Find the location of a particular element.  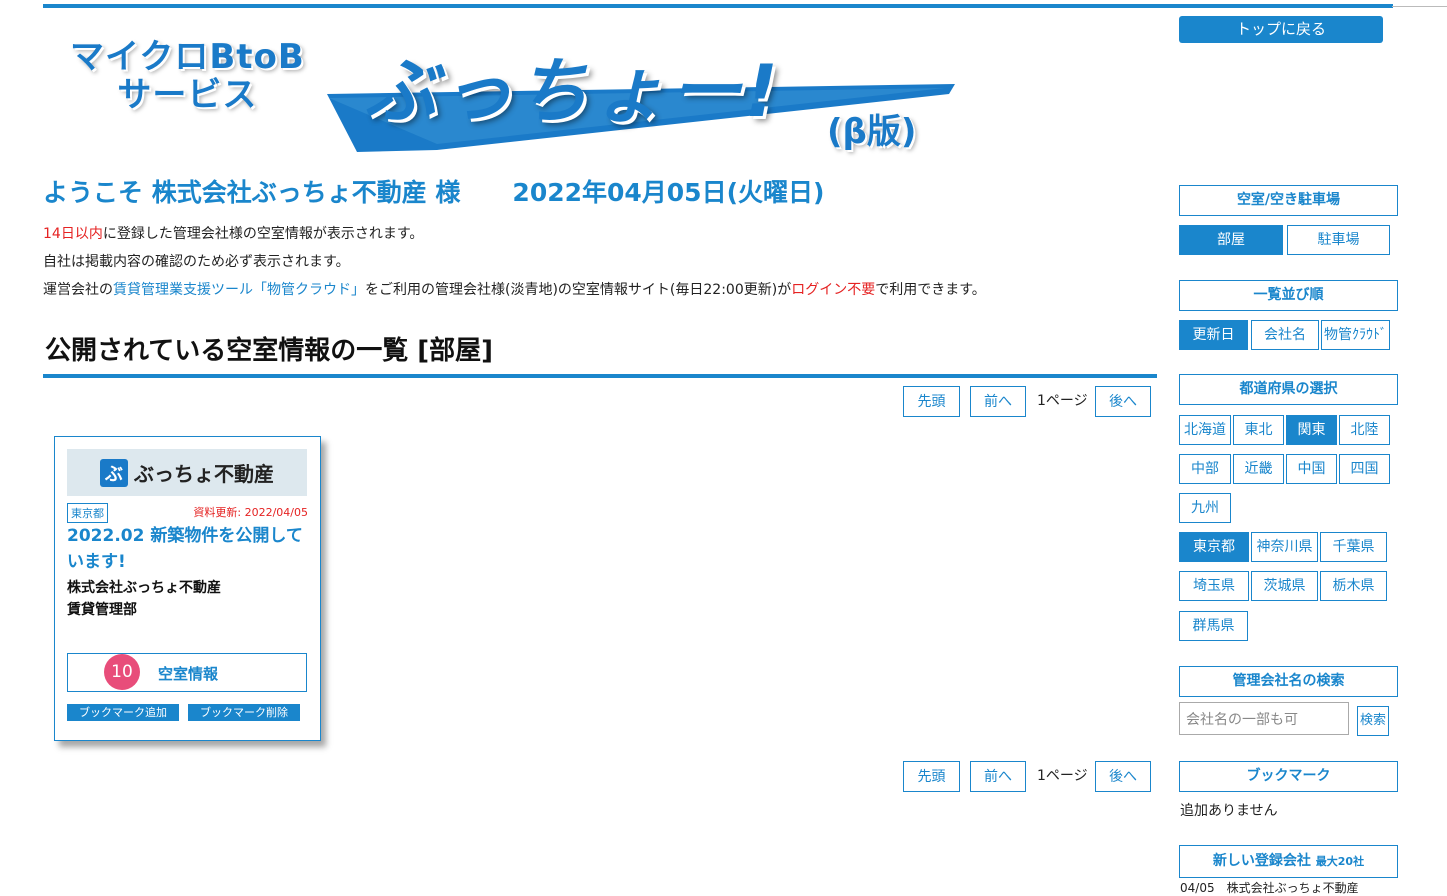

region-shikoku: 四国 is located at coordinates (1364, 469).